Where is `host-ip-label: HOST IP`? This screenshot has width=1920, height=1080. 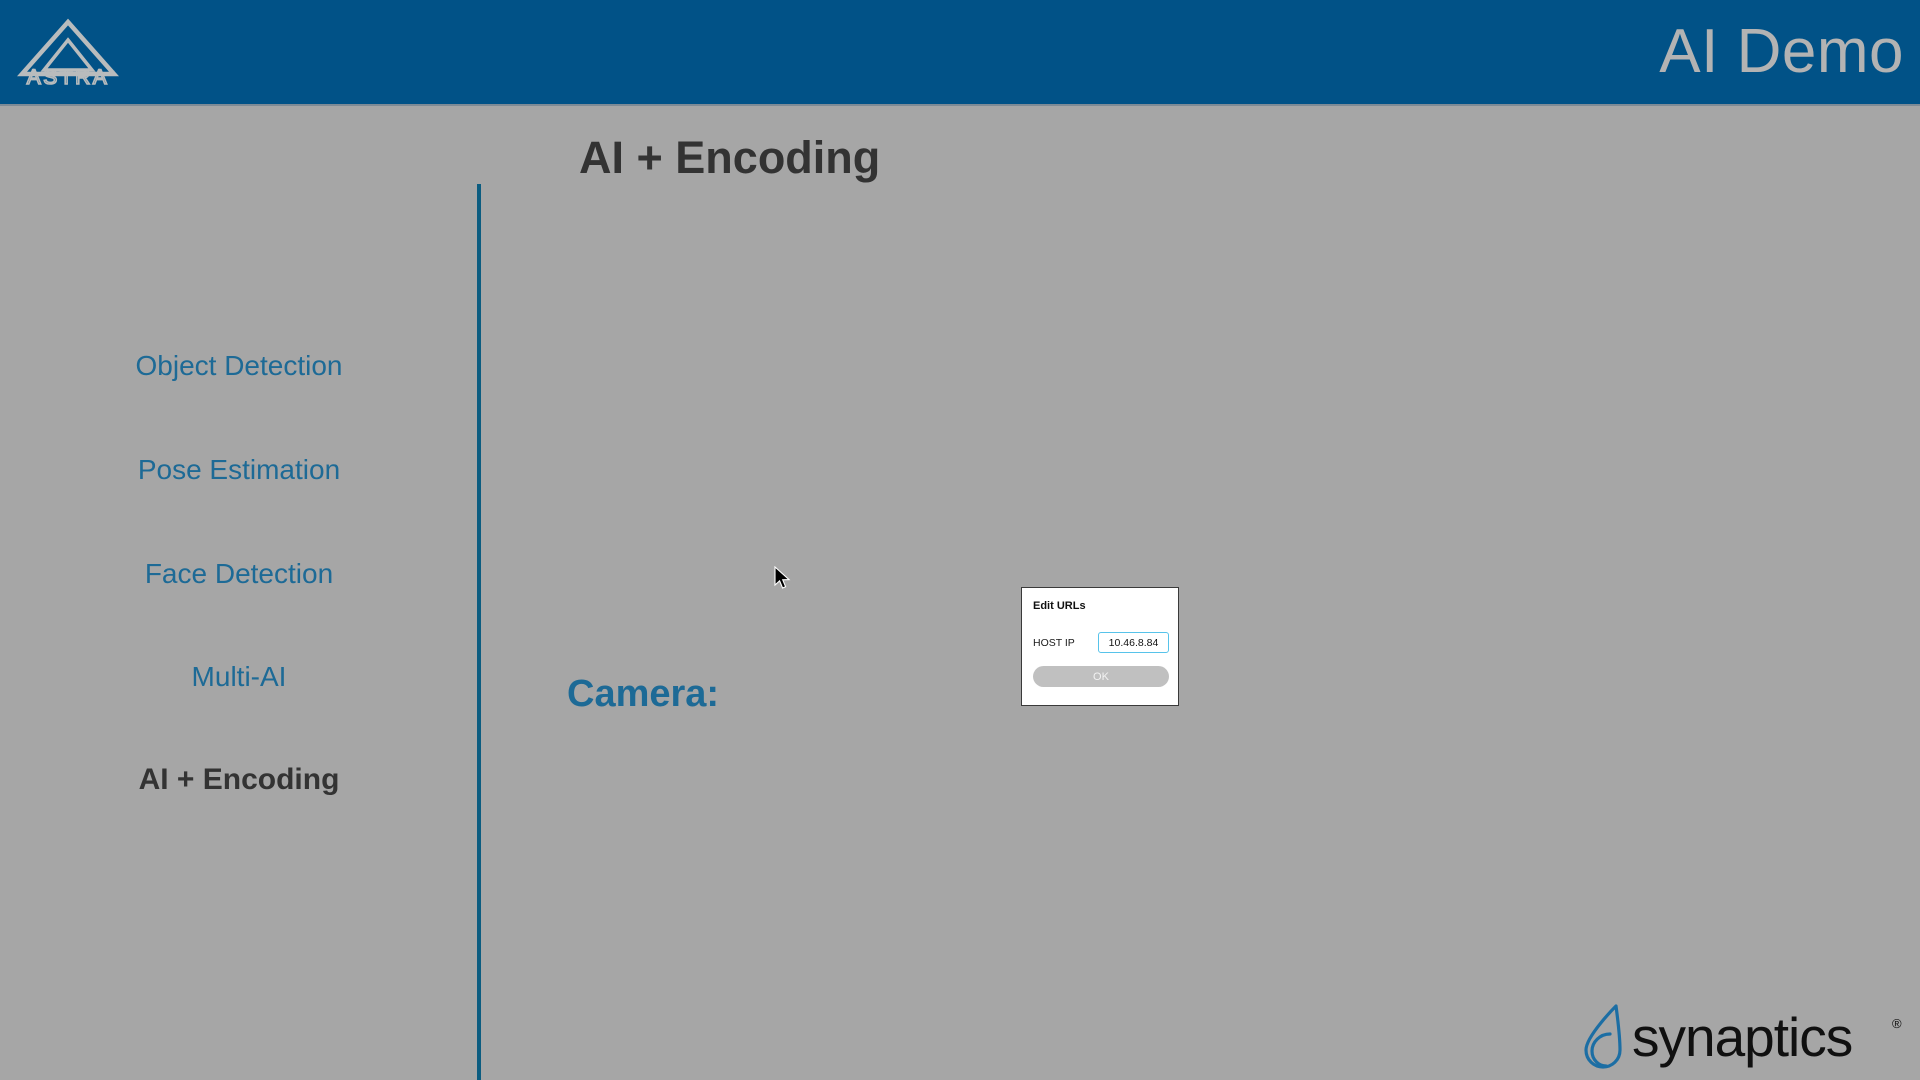
host-ip-label: HOST IP is located at coordinates (1054, 642).